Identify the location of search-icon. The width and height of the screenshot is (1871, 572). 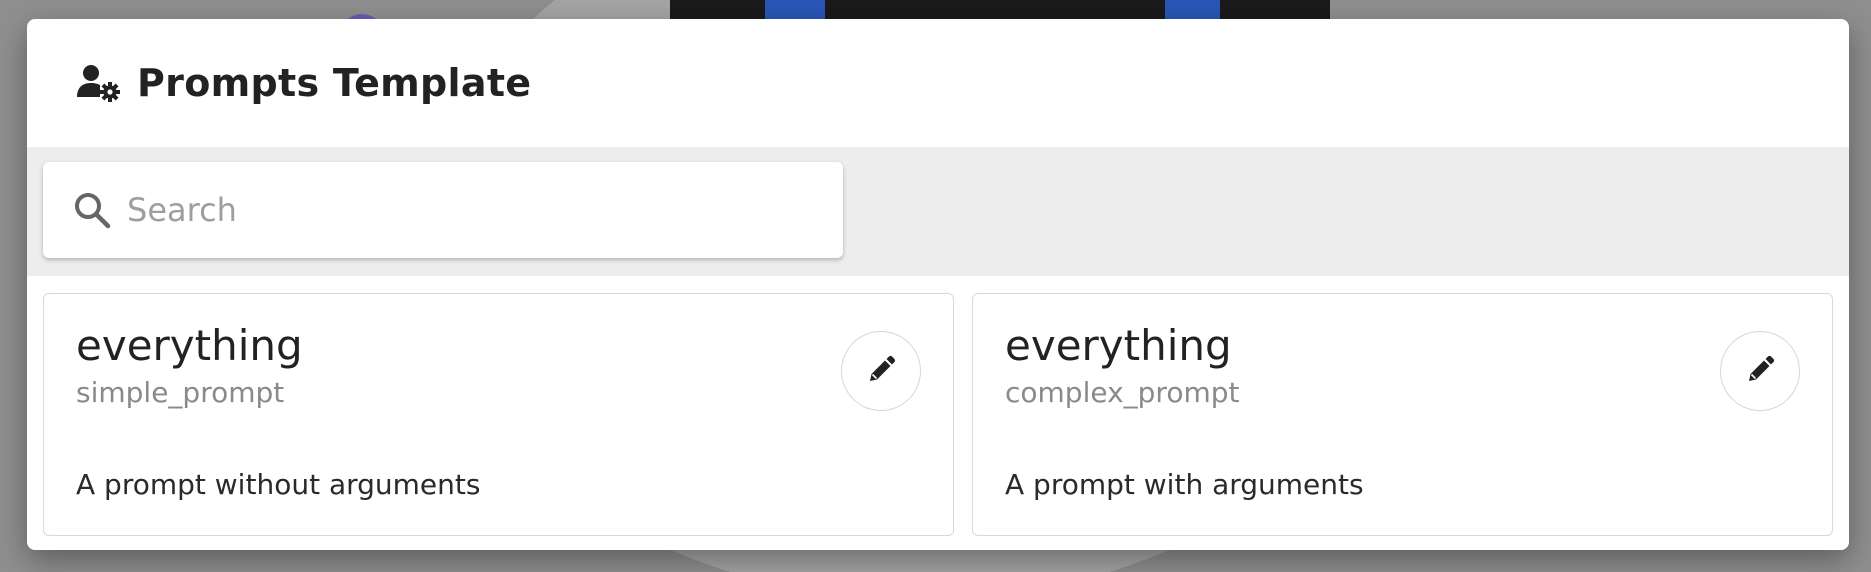
(92, 210).